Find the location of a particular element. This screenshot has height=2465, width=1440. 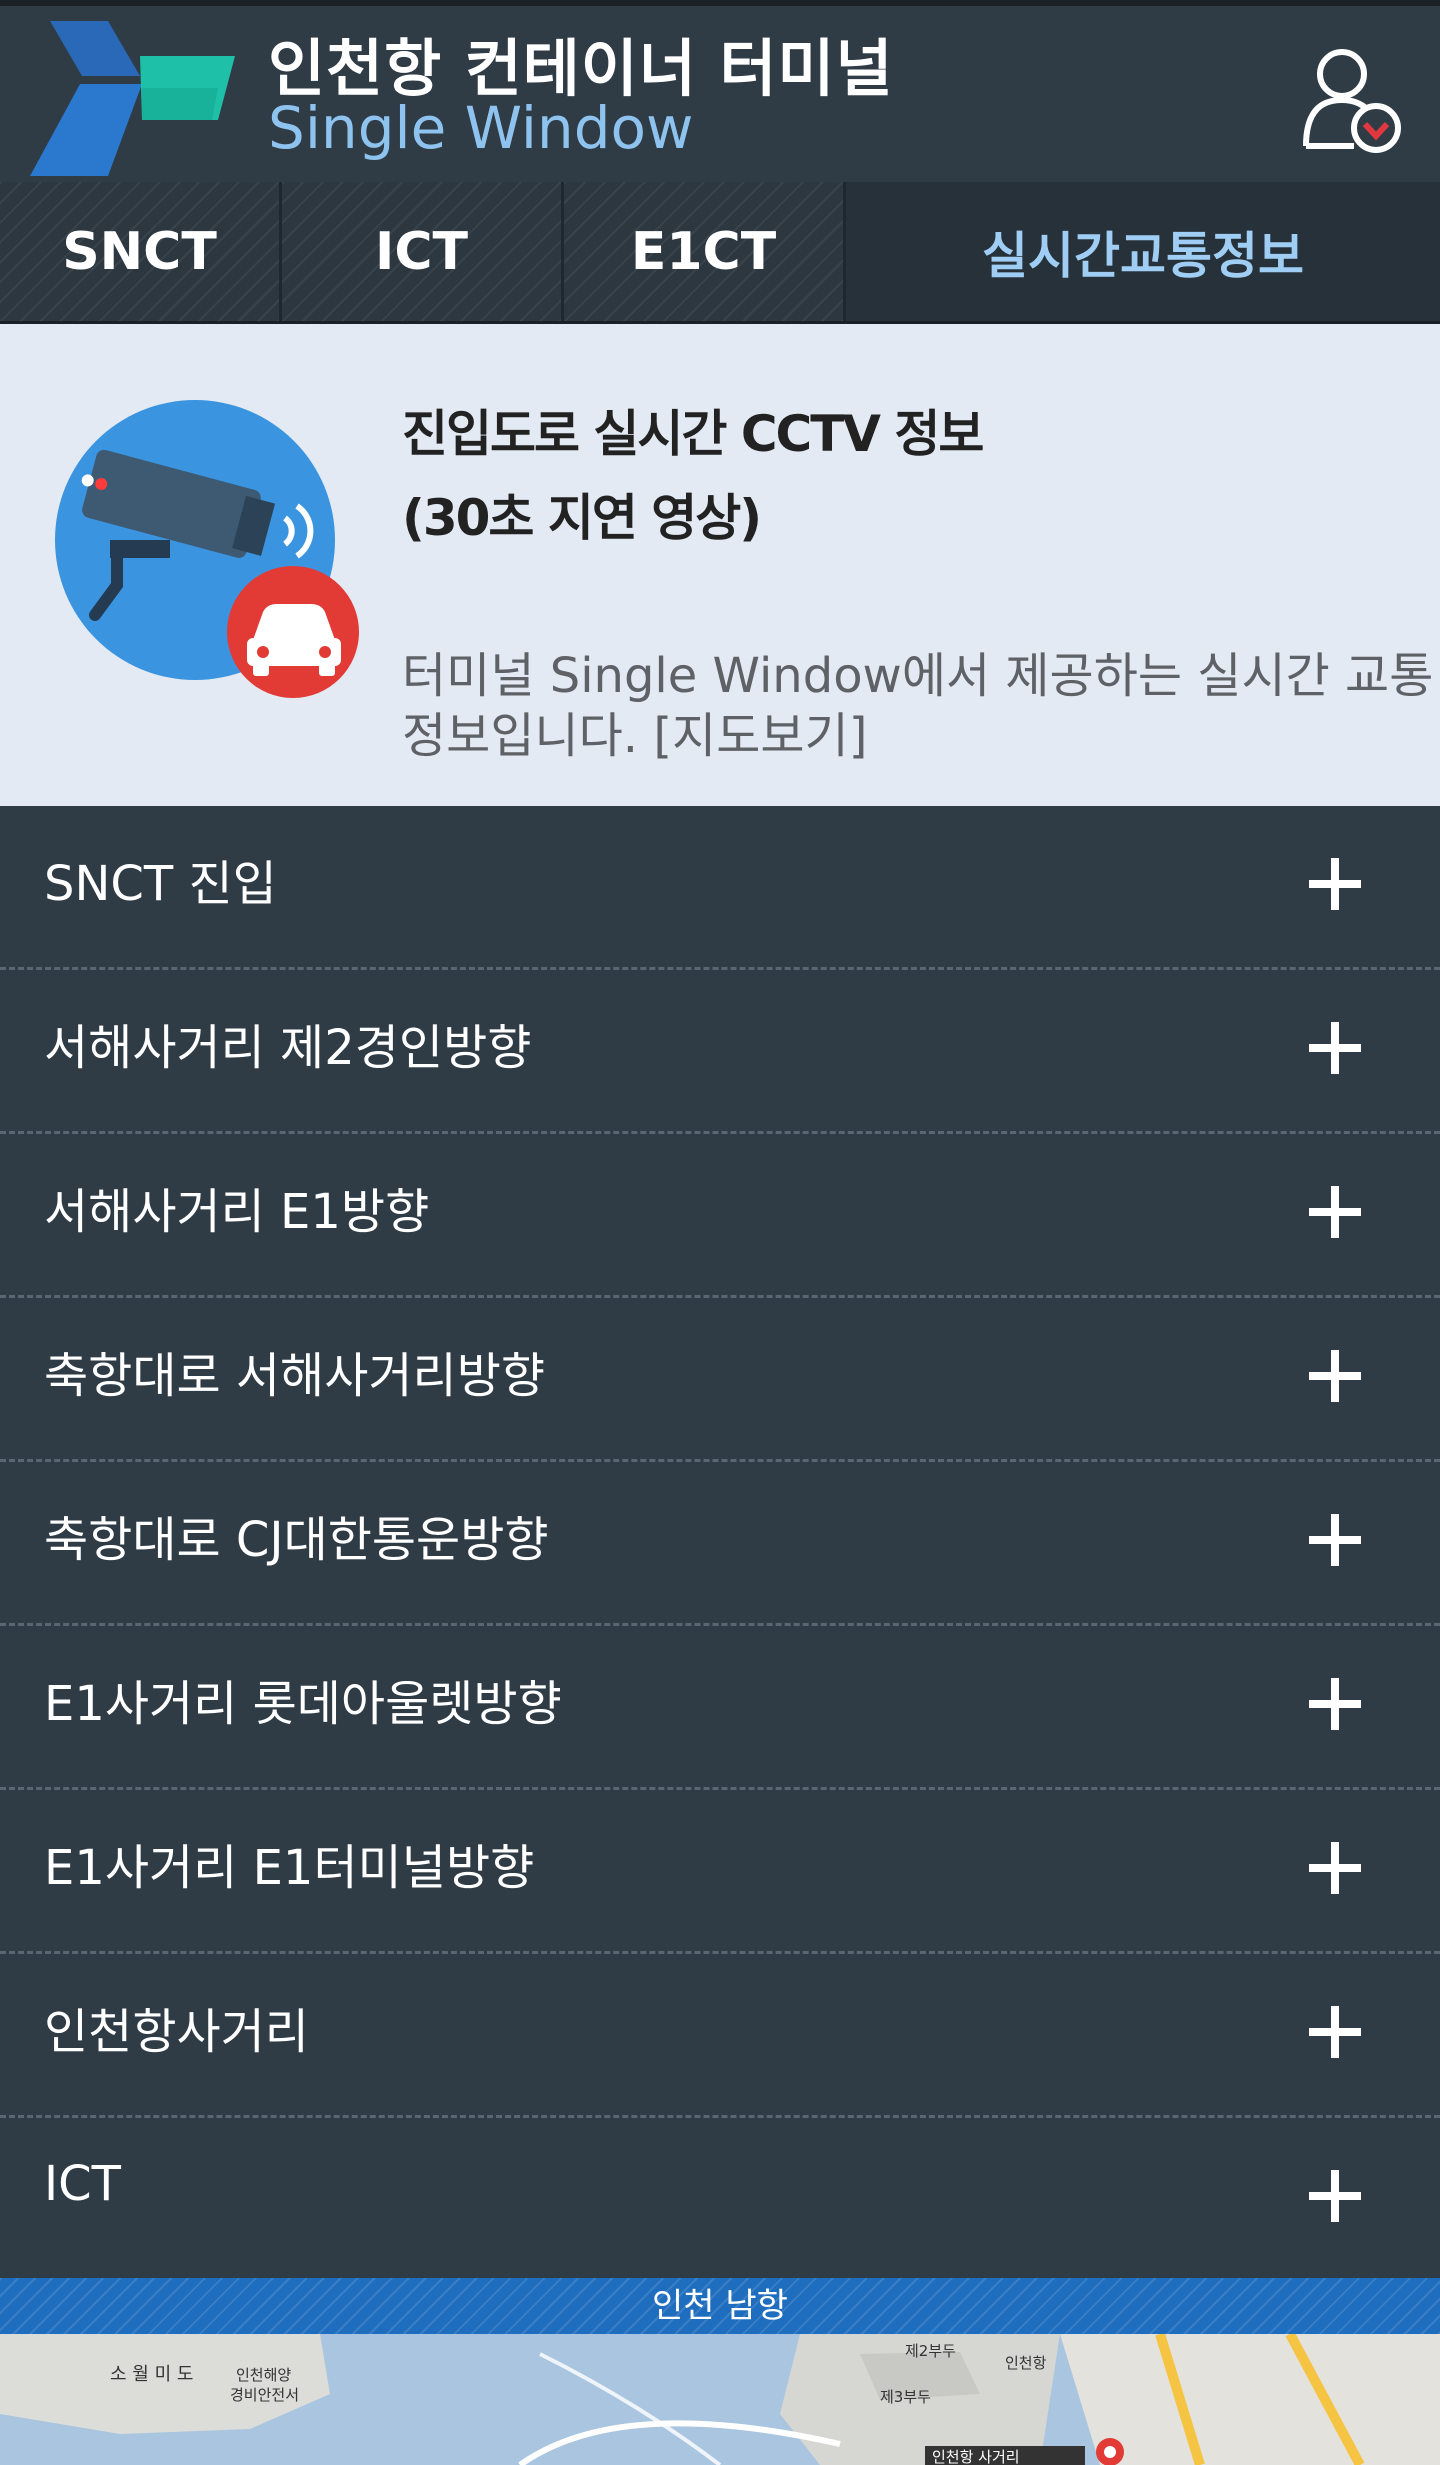

list-item: 서해사거리 E1방향 is located at coordinates (720, 1216).